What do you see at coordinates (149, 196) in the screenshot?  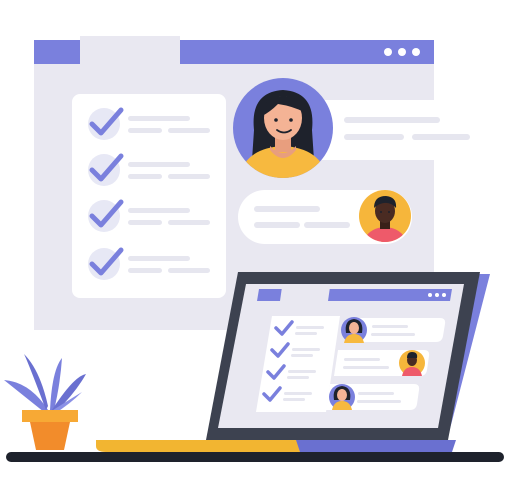 I see `checklist-card` at bounding box center [149, 196].